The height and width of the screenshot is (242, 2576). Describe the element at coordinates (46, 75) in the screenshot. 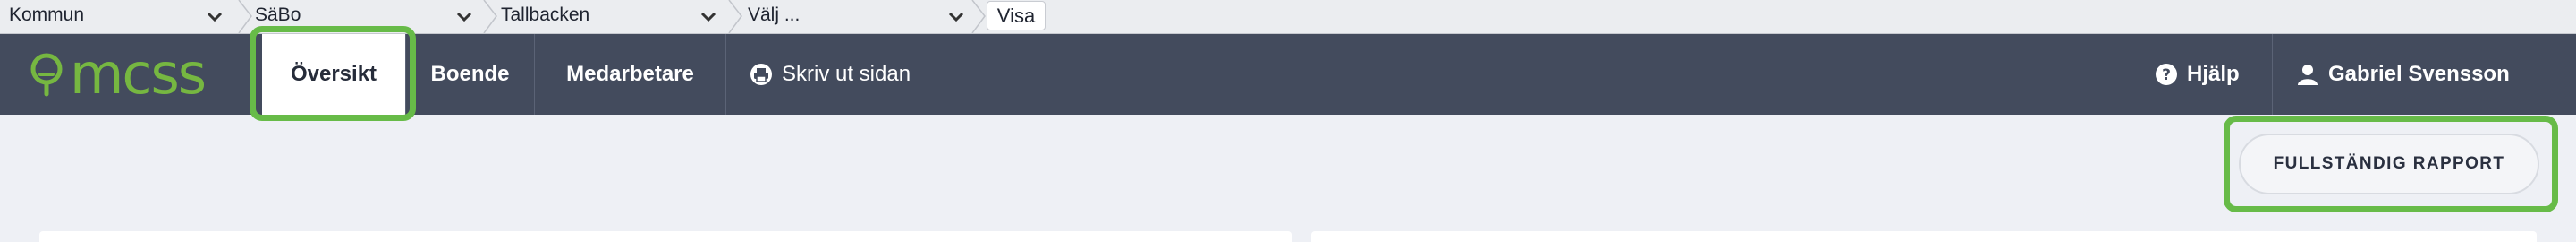

I see `logo-mark-icon` at that location.